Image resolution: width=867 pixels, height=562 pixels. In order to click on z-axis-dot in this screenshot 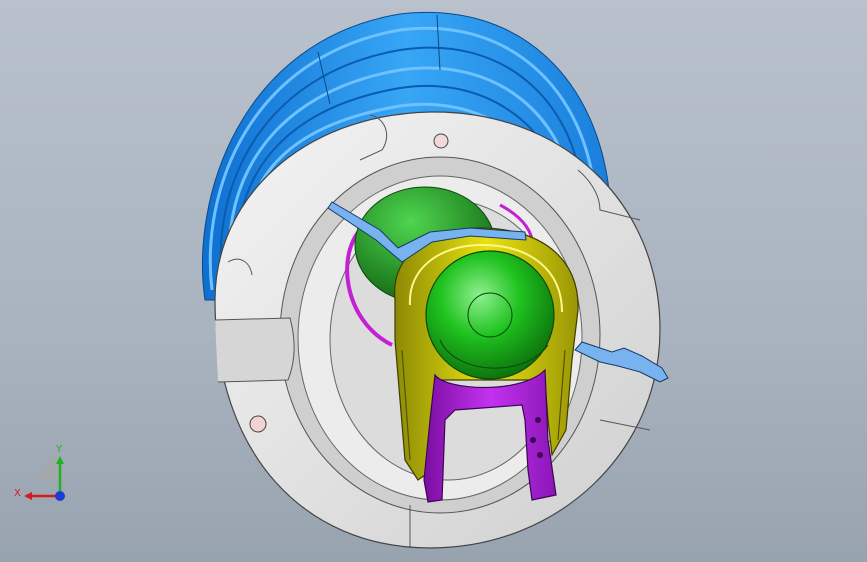, I will do `click(60, 496)`.